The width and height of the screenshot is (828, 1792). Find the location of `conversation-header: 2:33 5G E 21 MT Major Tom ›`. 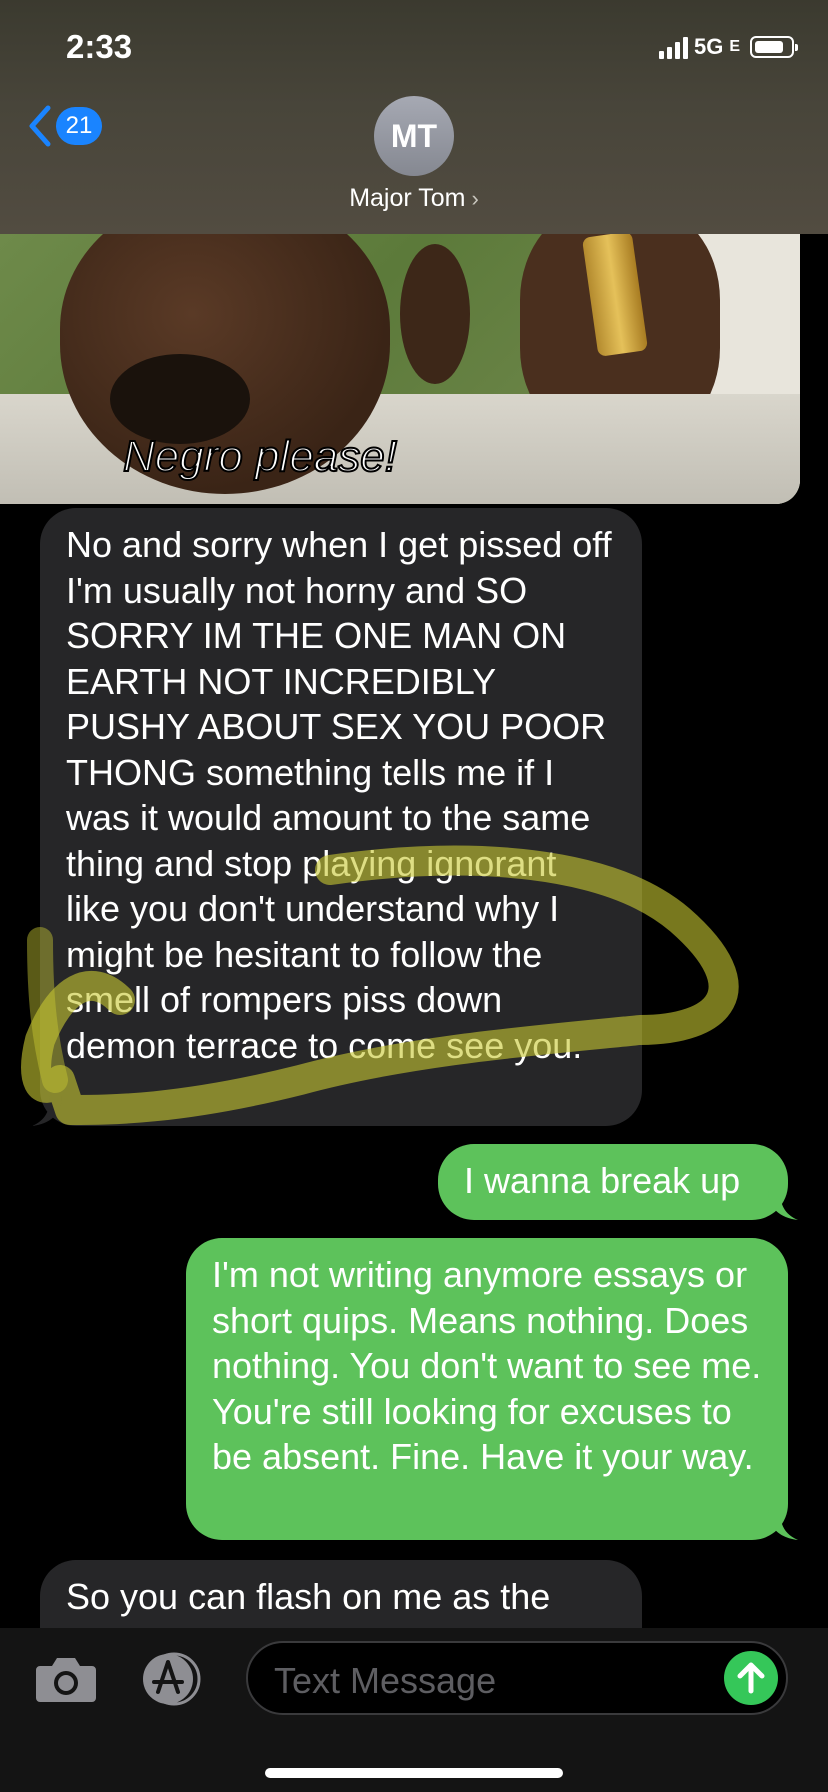

conversation-header: 2:33 5G E 21 MT Major Tom › is located at coordinates (414, 117).